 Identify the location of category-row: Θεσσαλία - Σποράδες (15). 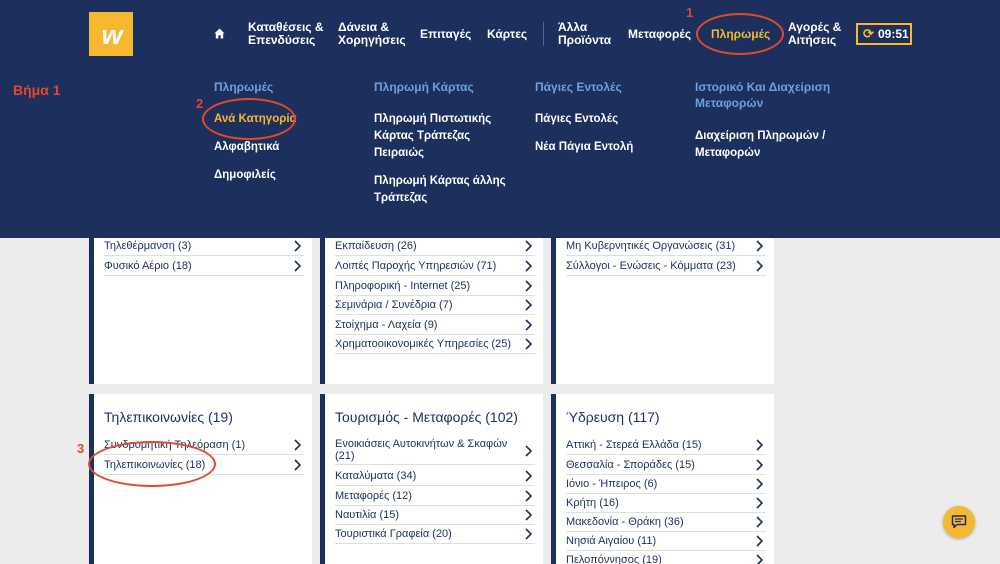
(666, 465).